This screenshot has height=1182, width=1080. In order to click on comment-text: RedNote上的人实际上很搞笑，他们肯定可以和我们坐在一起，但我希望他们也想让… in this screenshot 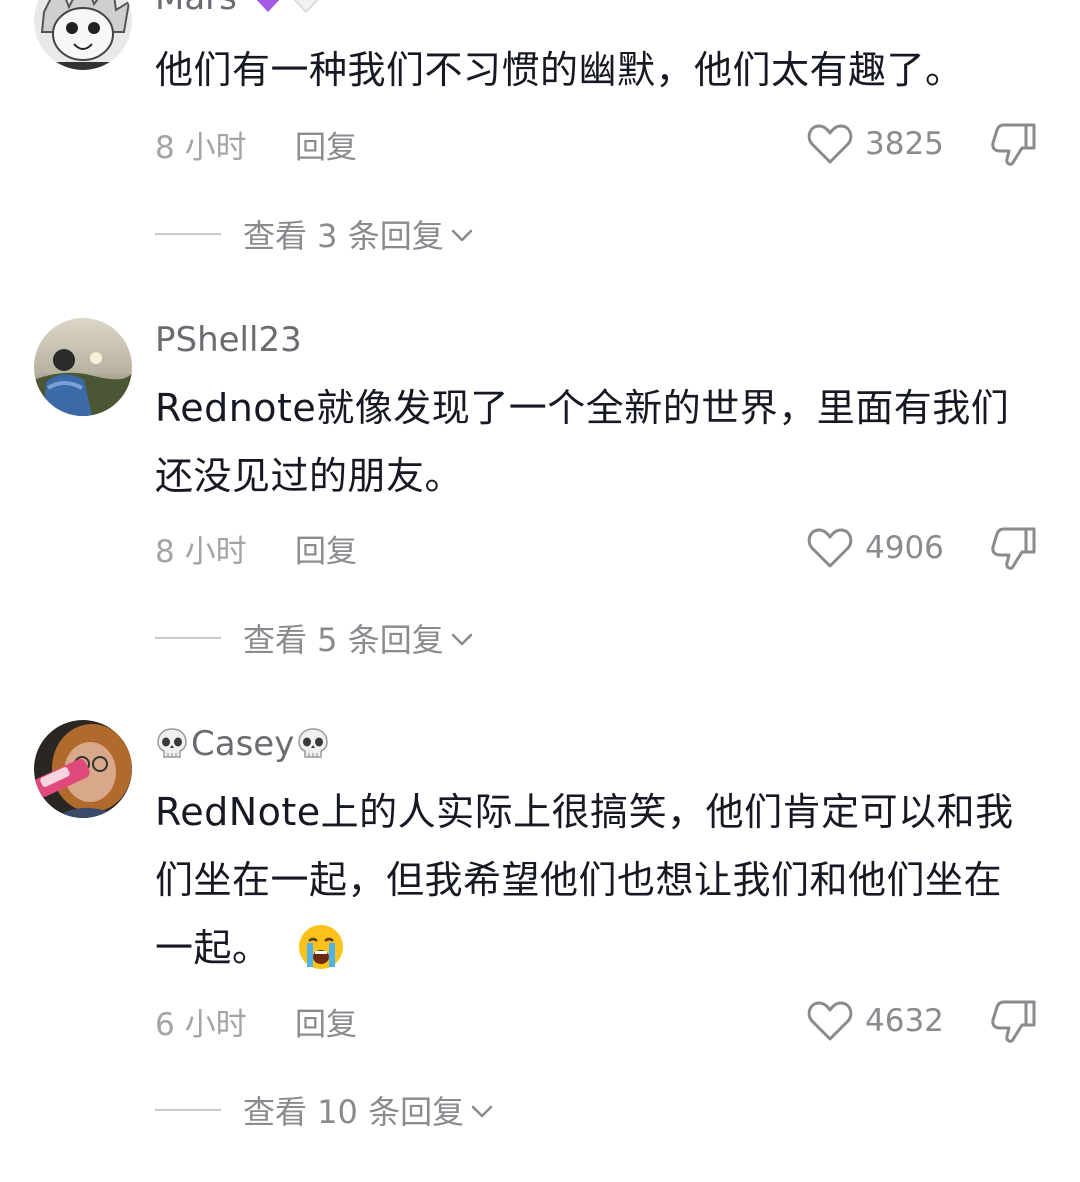, I will do `click(595, 880)`.